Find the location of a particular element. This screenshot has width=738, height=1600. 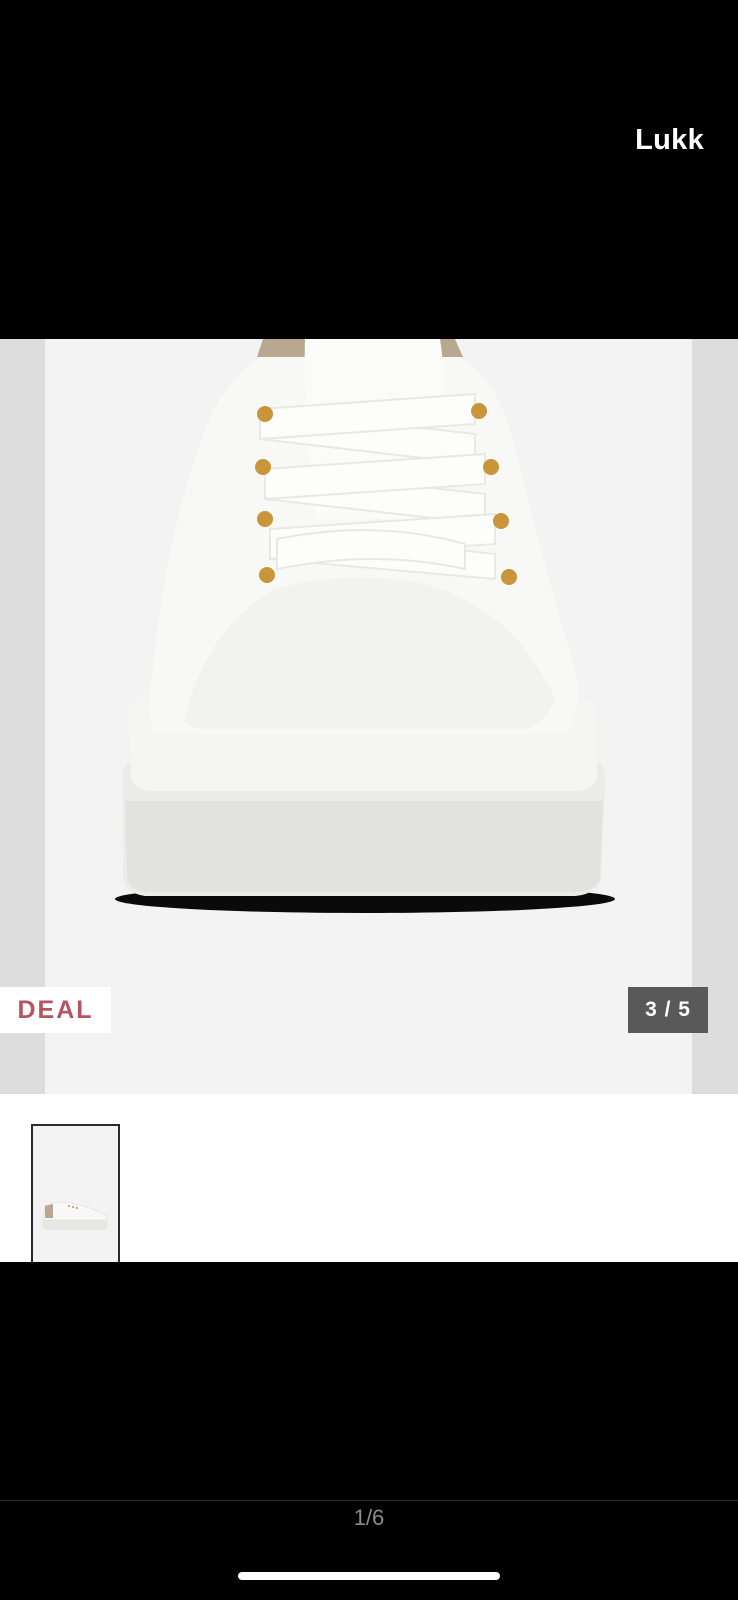

image-counter: 3 / 5 is located at coordinates (668, 1010).